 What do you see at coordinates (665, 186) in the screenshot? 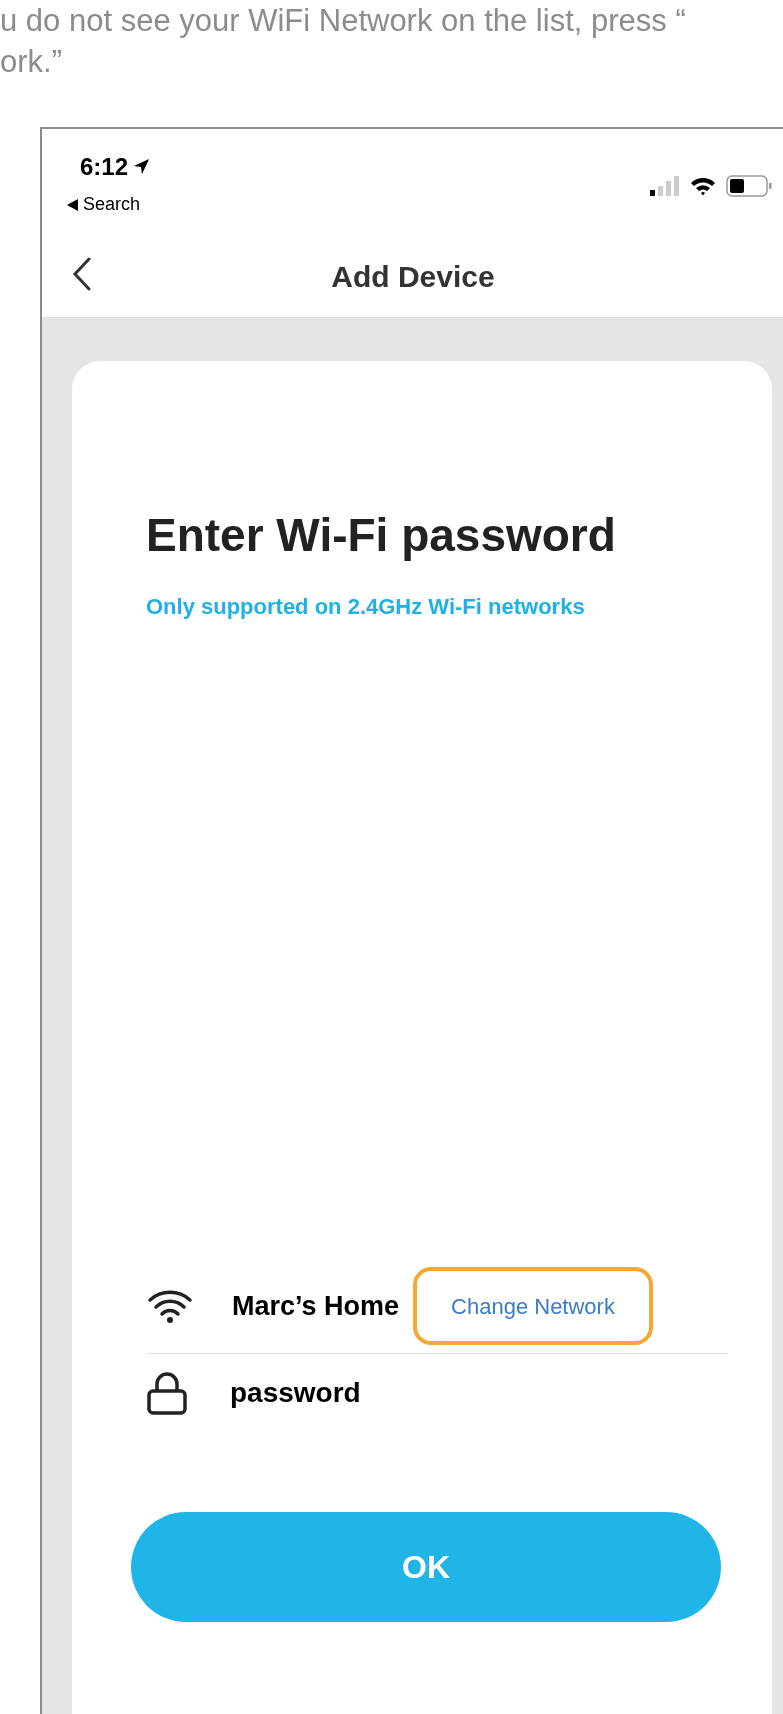
I see `signal-bars-icon` at bounding box center [665, 186].